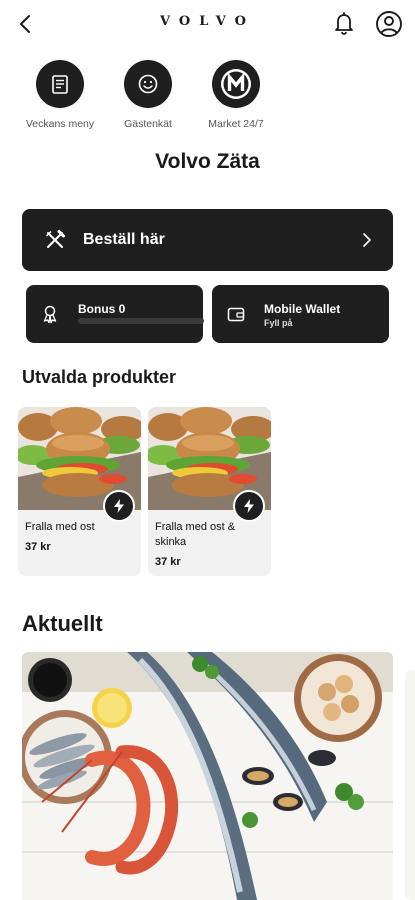 This screenshot has height=900, width=415. I want to click on featured-products-title: Utvalda produkter, so click(99, 377).